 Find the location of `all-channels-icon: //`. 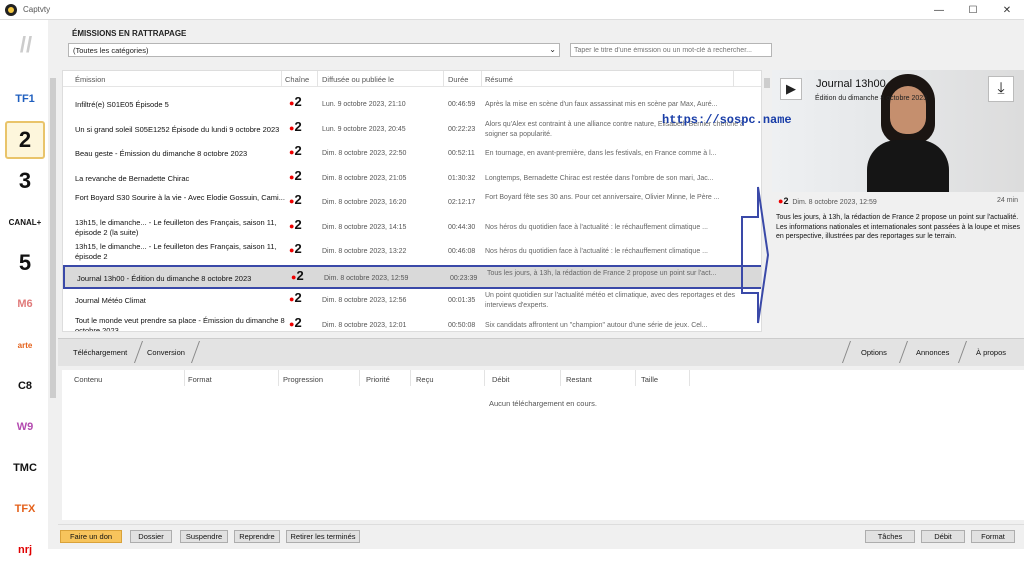

all-channels-icon: // is located at coordinates (26, 45).